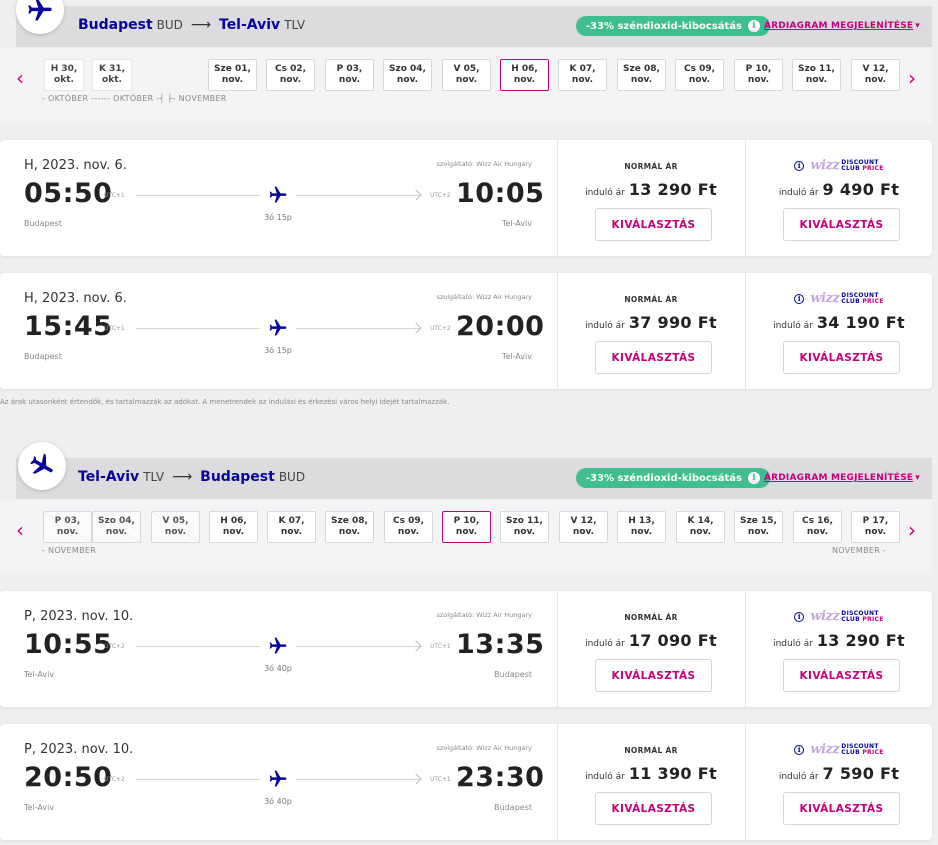 Image resolution: width=938 pixels, height=845 pixels. What do you see at coordinates (672, 773) in the screenshot?
I see `normal-price-amount: 11 390 Ft` at bounding box center [672, 773].